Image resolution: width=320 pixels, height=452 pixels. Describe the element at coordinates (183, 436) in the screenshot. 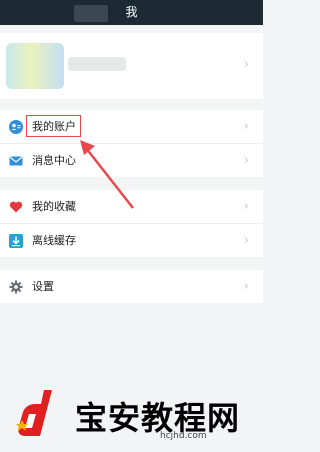

I see `watermark-url: hcjhd.com` at that location.